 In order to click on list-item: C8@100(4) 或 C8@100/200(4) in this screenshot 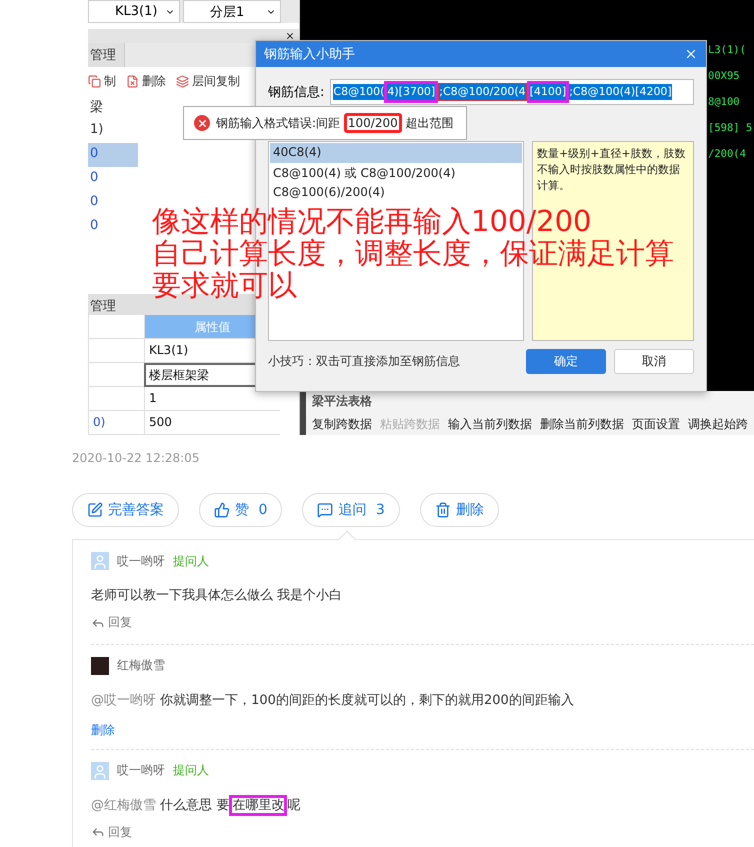, I will do `click(396, 173)`.